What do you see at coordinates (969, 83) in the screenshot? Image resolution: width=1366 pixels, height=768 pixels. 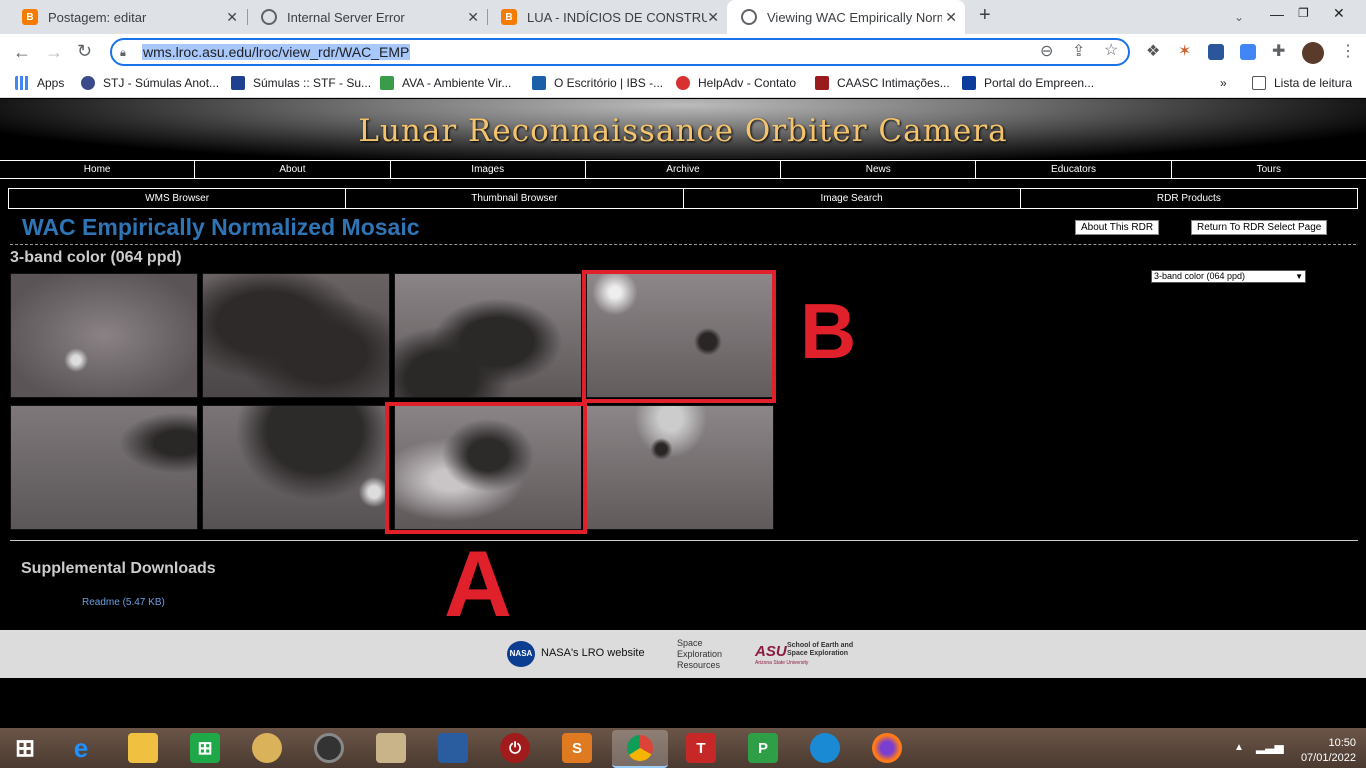 I see `mei-icon` at bounding box center [969, 83].